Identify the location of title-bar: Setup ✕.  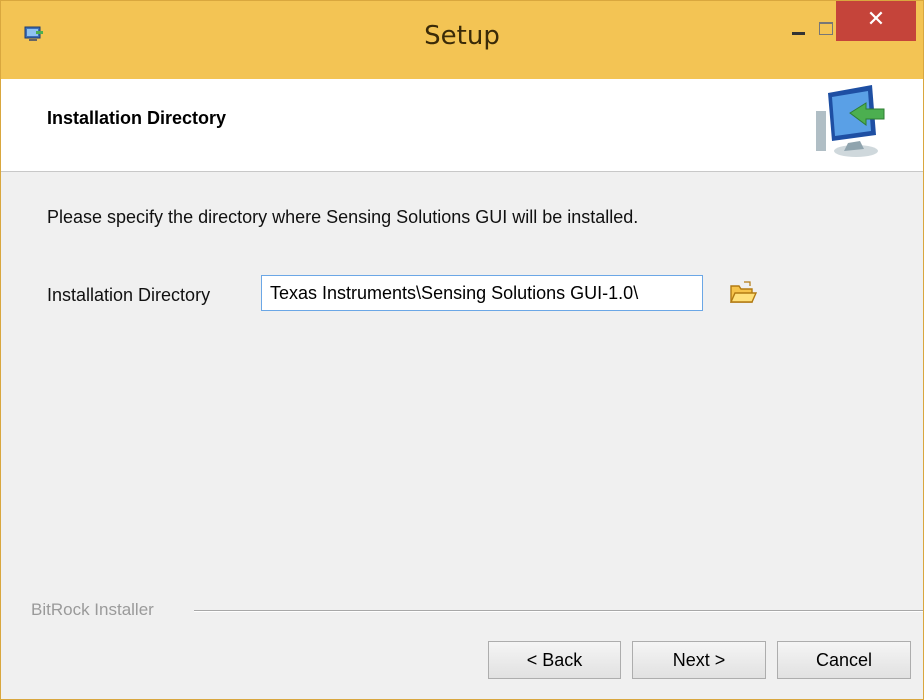
(462, 40).